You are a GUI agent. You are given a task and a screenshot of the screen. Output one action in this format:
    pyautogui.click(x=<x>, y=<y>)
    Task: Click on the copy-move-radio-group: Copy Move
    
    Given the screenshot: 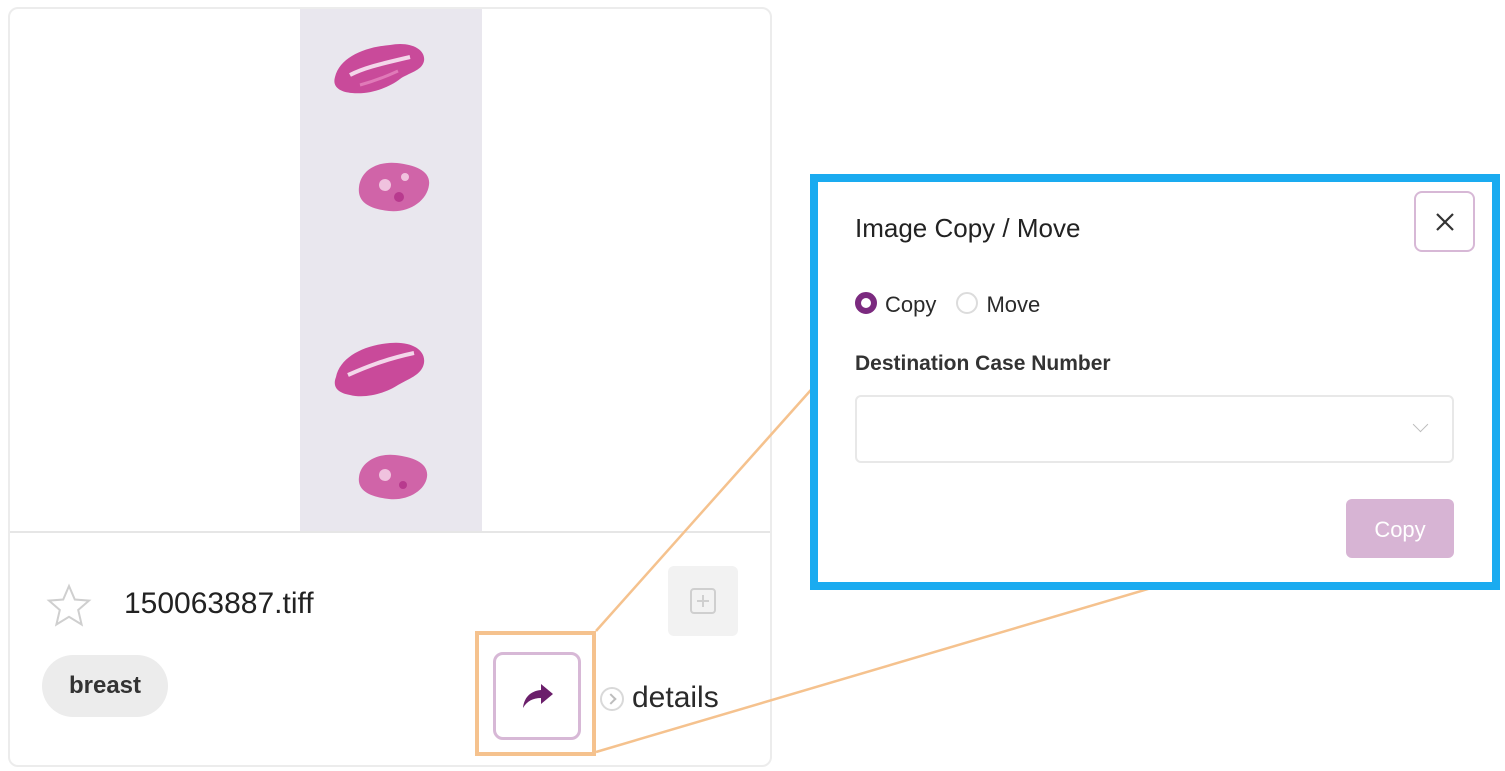 What is the action you would take?
    pyautogui.click(x=947, y=304)
    